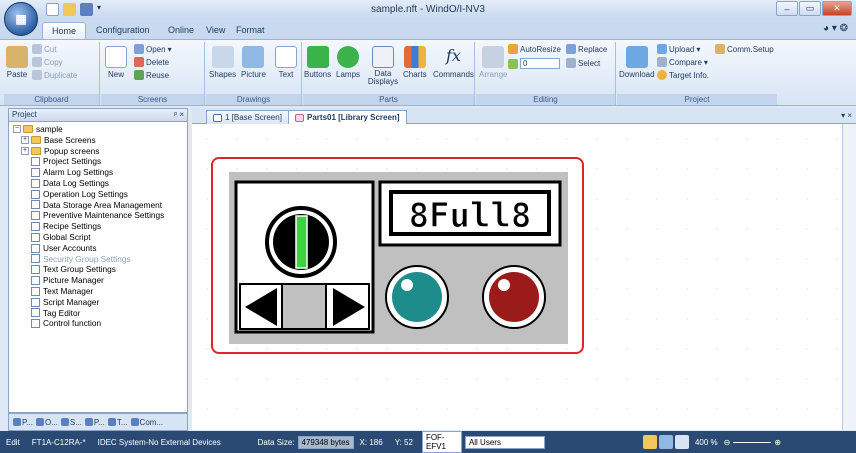 This screenshot has height=453, width=856. Describe the element at coordinates (720, 49) in the screenshot. I see `comm-setup-icon` at that location.